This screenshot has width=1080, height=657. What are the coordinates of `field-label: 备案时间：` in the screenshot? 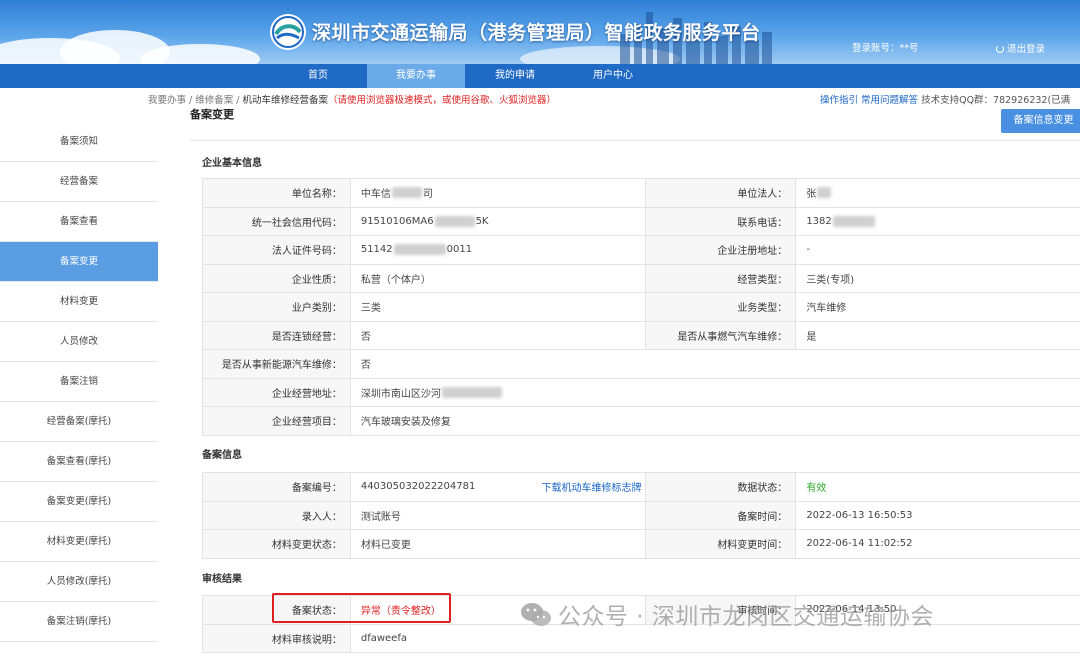 It's located at (721, 515).